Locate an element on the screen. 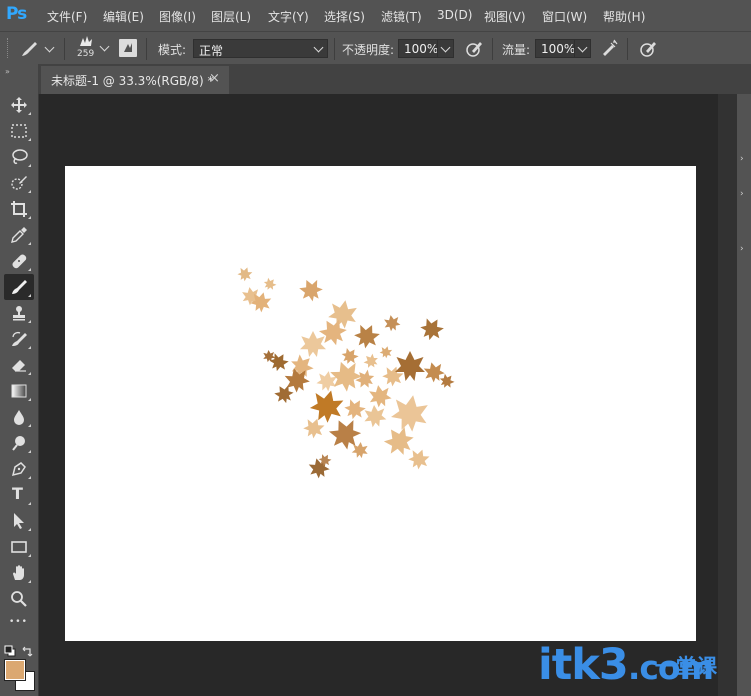 The image size is (751, 696). brush-picker: 259 is located at coordinates (92, 49).